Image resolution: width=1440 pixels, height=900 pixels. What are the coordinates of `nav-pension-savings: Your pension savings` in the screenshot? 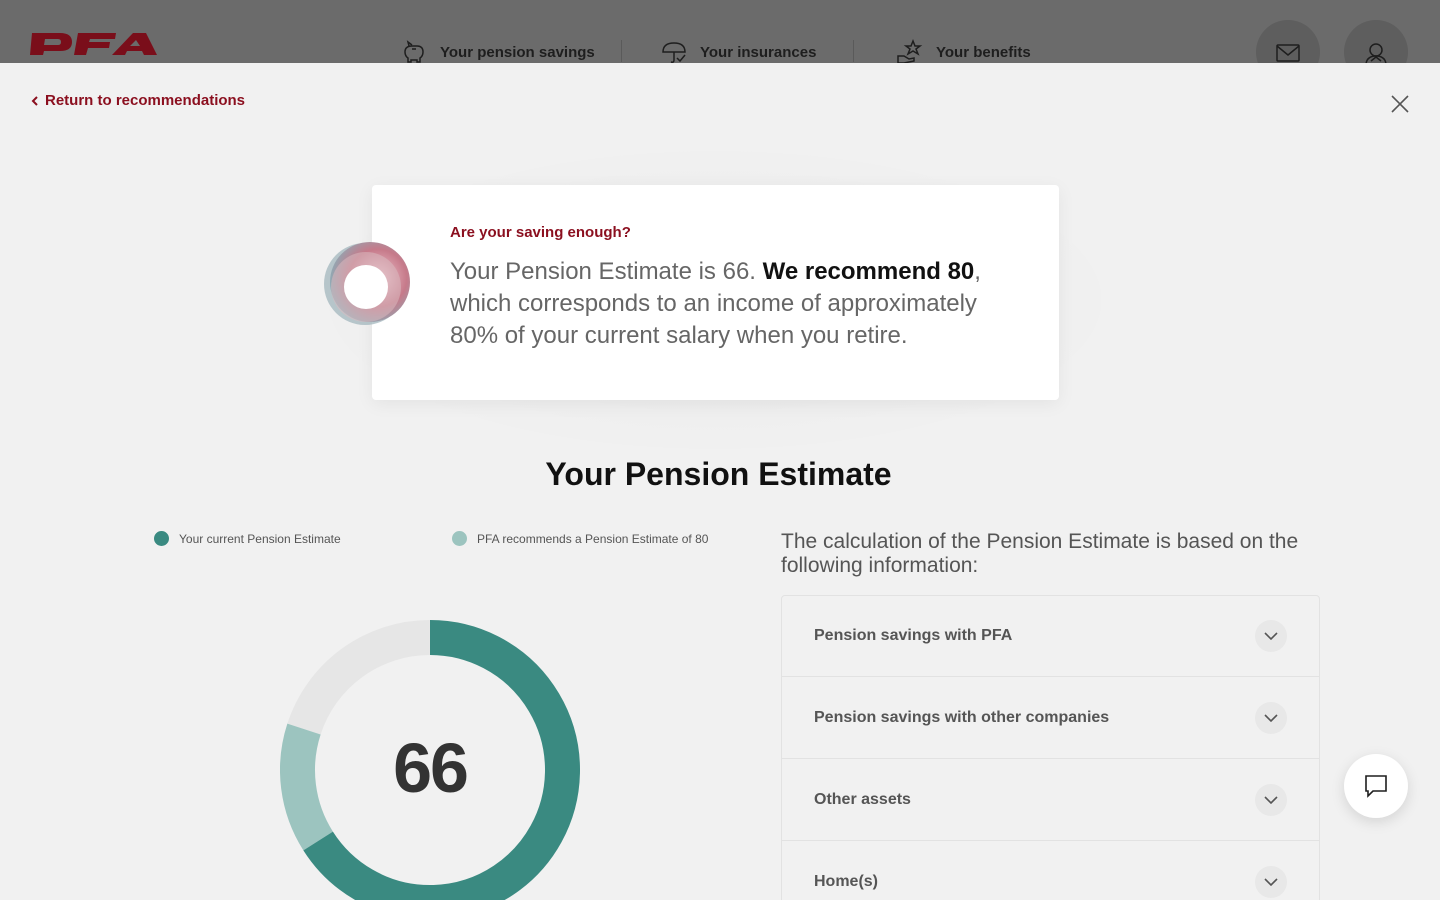 It's located at (497, 50).